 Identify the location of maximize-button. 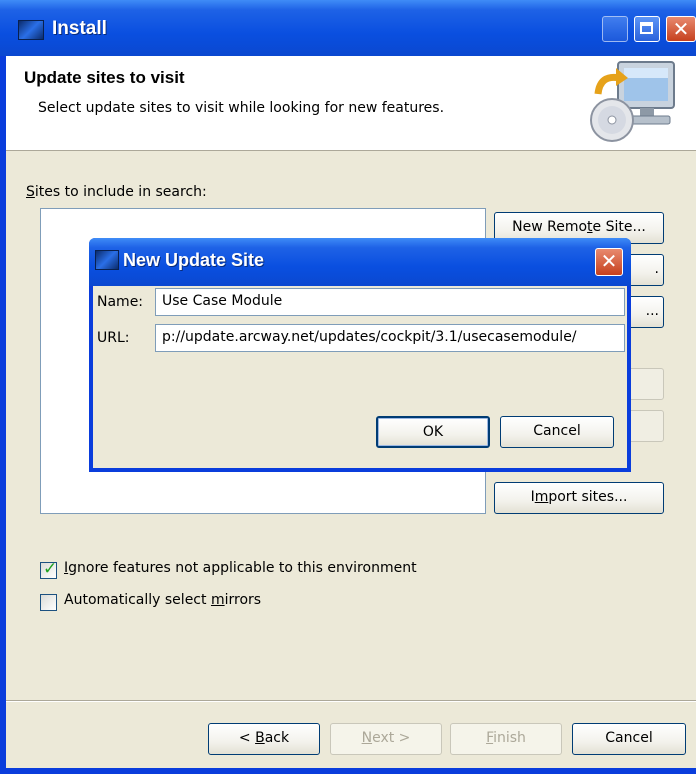
(647, 29).